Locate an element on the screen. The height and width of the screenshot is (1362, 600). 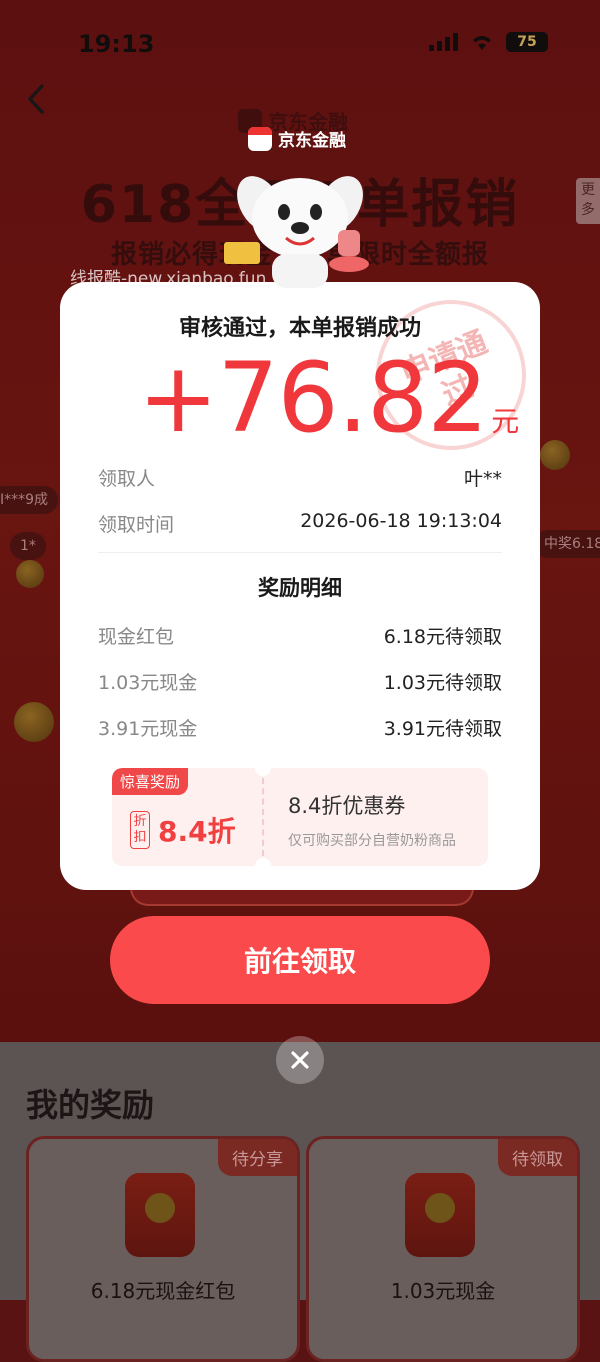
reward-status-badge: 待领取 is located at coordinates (537, 1157).